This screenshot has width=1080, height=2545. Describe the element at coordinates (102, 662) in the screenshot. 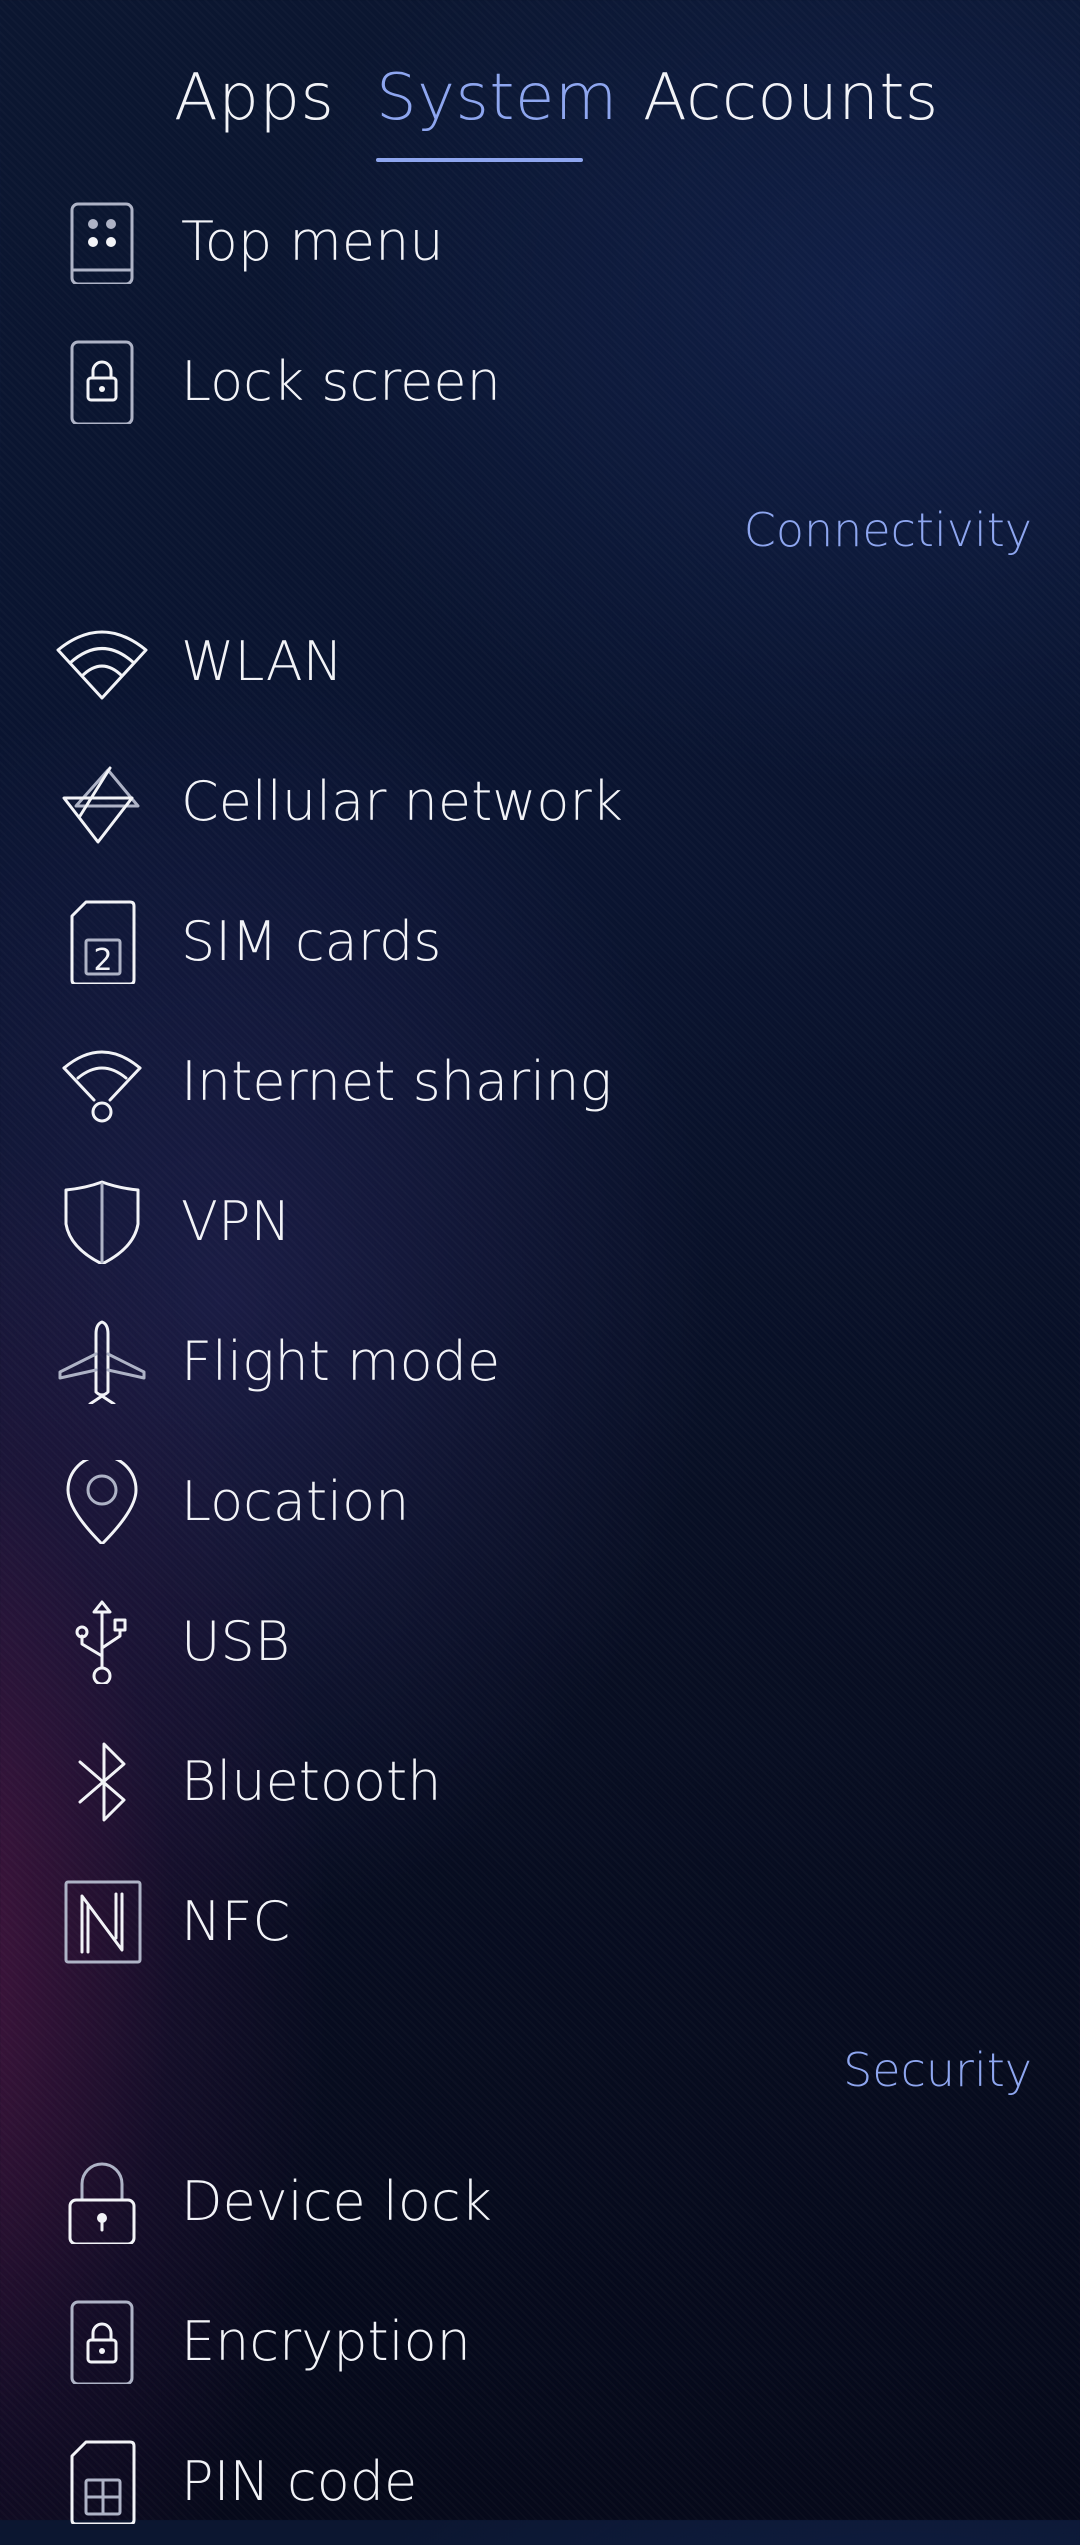

I see `wifi-icon` at that location.